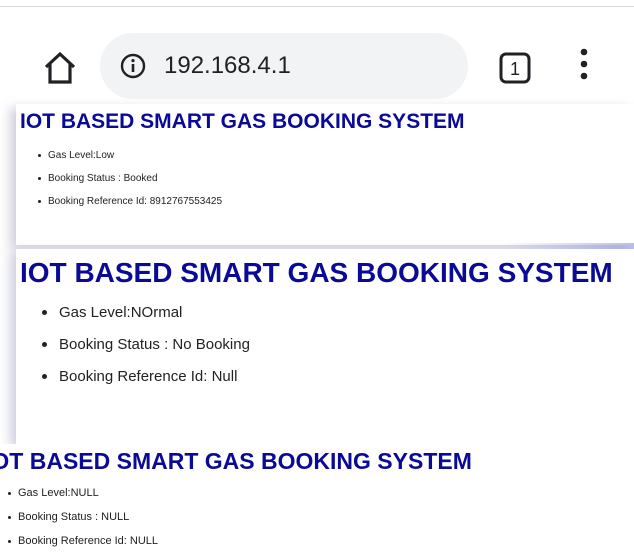 The width and height of the screenshot is (634, 559). I want to click on home-icon, so click(60, 68).